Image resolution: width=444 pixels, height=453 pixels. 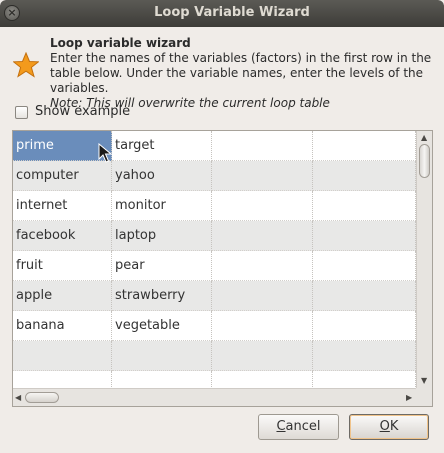 I want to click on title-bar: × Loop Variable Wizard, so click(x=222, y=13).